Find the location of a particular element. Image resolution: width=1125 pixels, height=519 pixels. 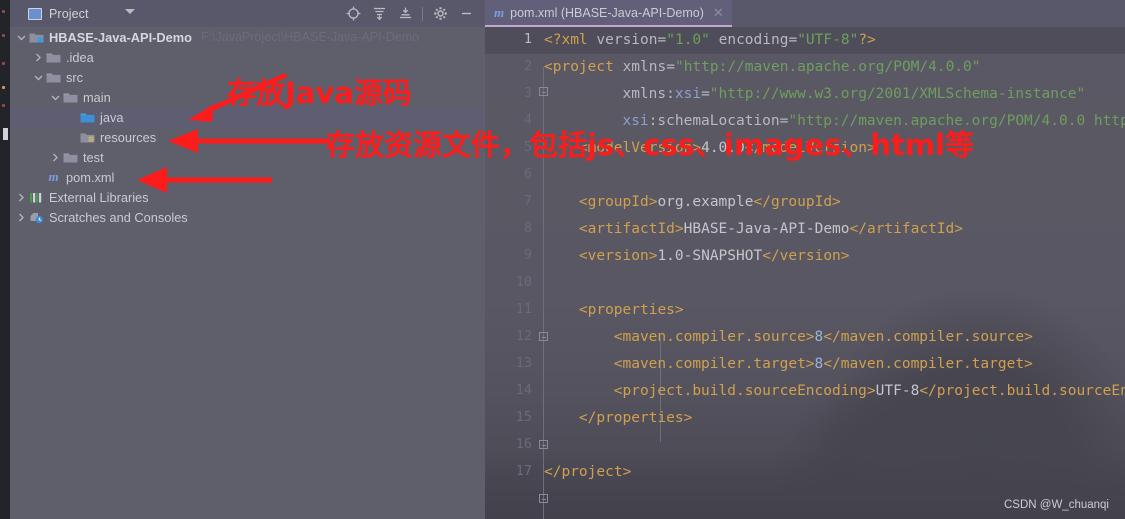

project-panel-title-group: Project is located at coordinates (58, 13).